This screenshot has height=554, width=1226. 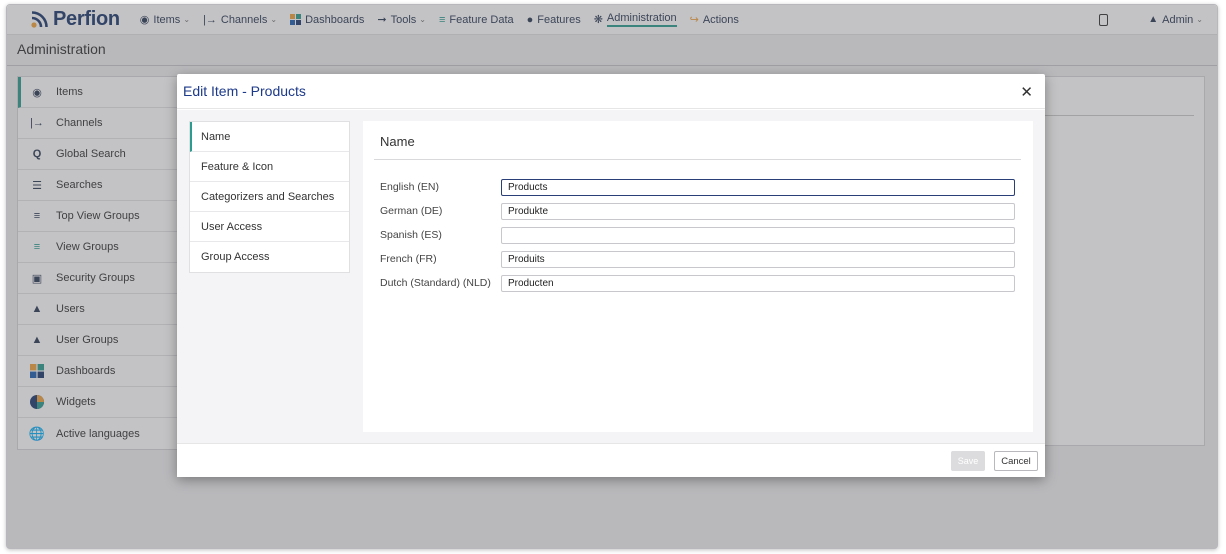 I want to click on field-label: German (DE), so click(x=411, y=211).